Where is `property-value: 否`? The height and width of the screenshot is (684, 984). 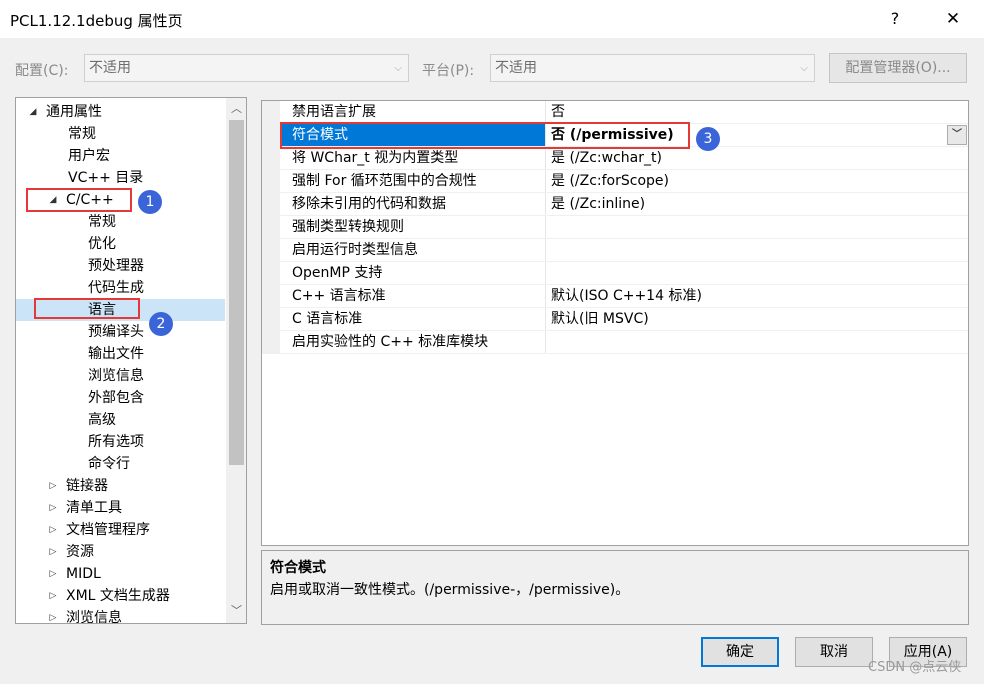
property-value: 否 is located at coordinates (757, 112).